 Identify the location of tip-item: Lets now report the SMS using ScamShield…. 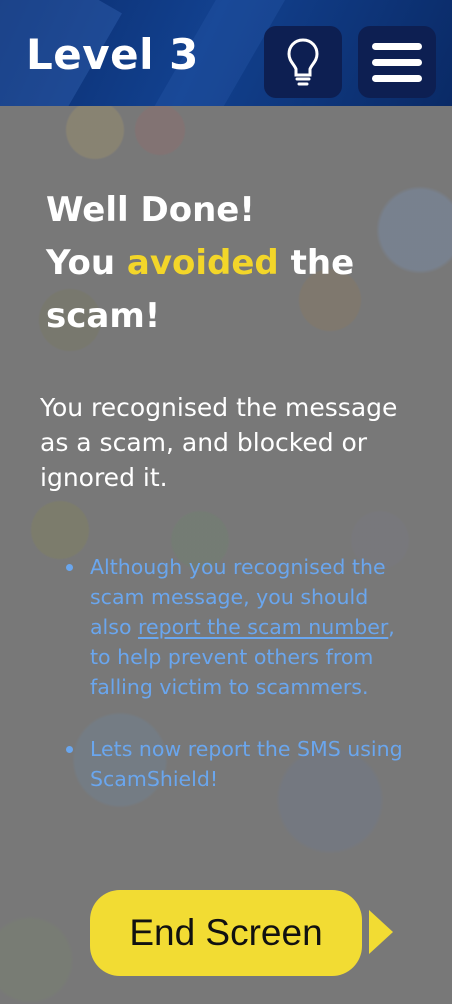
(241, 764).